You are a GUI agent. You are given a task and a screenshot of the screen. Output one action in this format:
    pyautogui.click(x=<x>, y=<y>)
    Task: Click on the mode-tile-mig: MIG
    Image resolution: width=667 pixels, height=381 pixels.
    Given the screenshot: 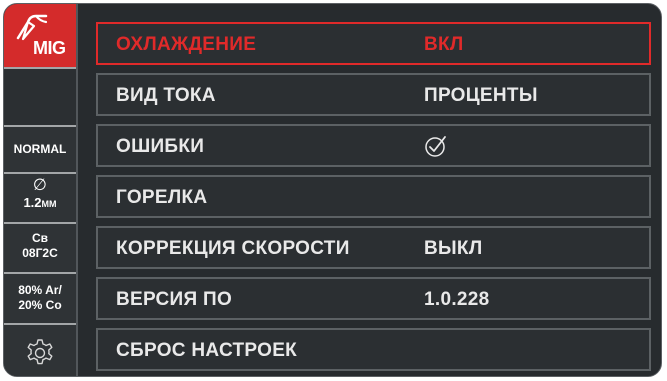 What is the action you would take?
    pyautogui.click(x=40, y=35)
    